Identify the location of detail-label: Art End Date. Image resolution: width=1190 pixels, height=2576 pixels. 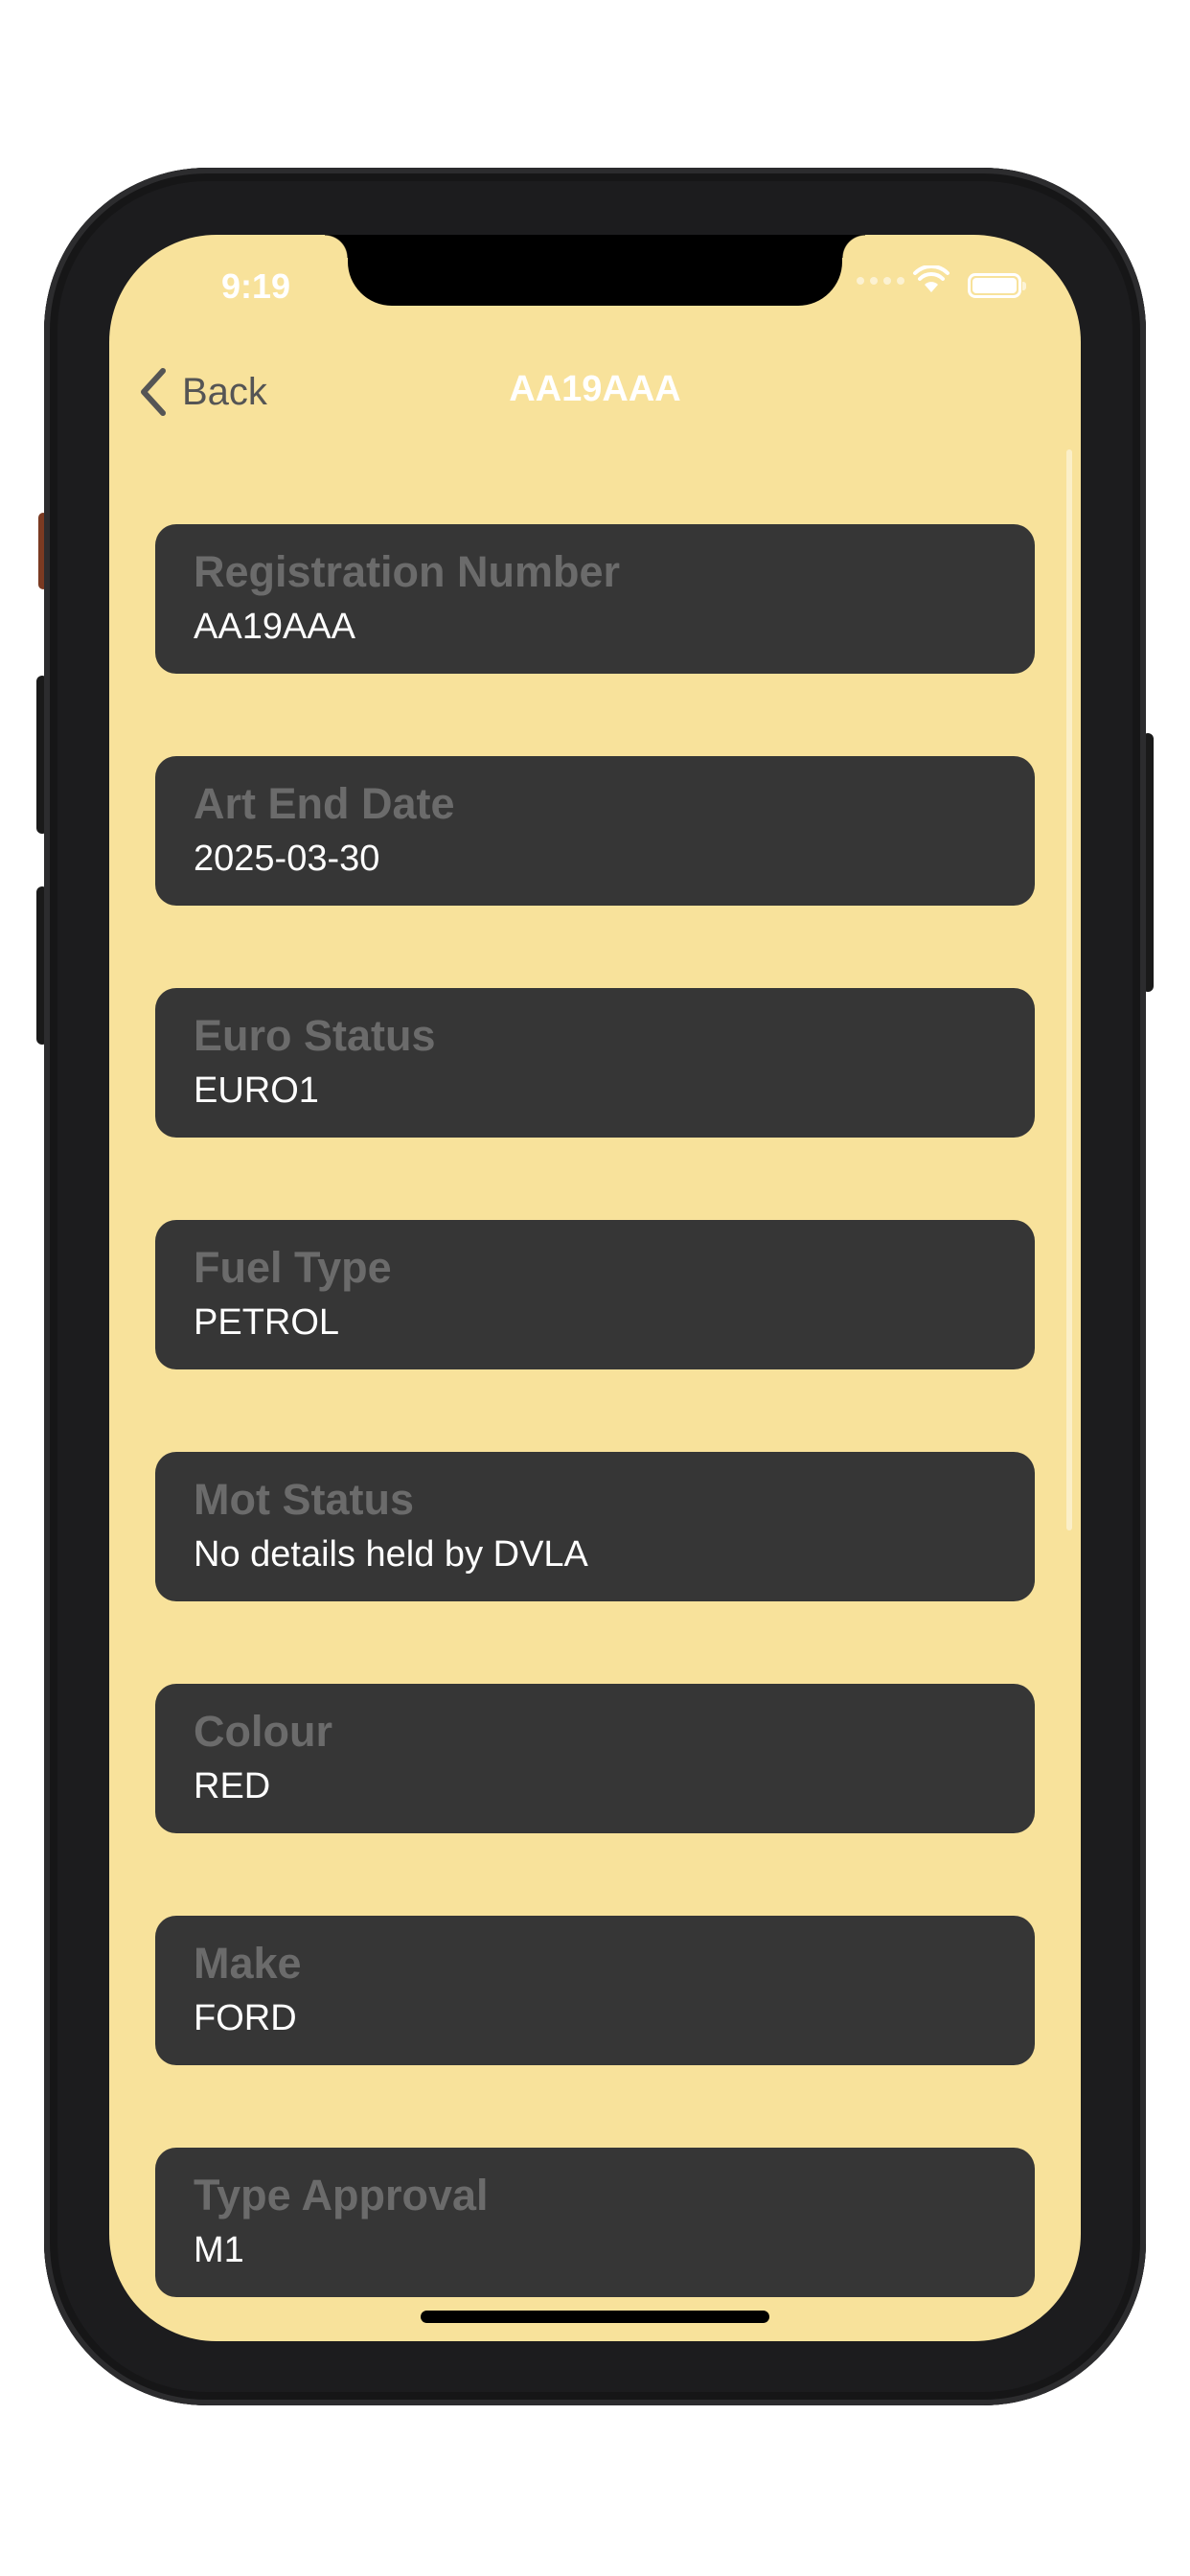
(325, 803).